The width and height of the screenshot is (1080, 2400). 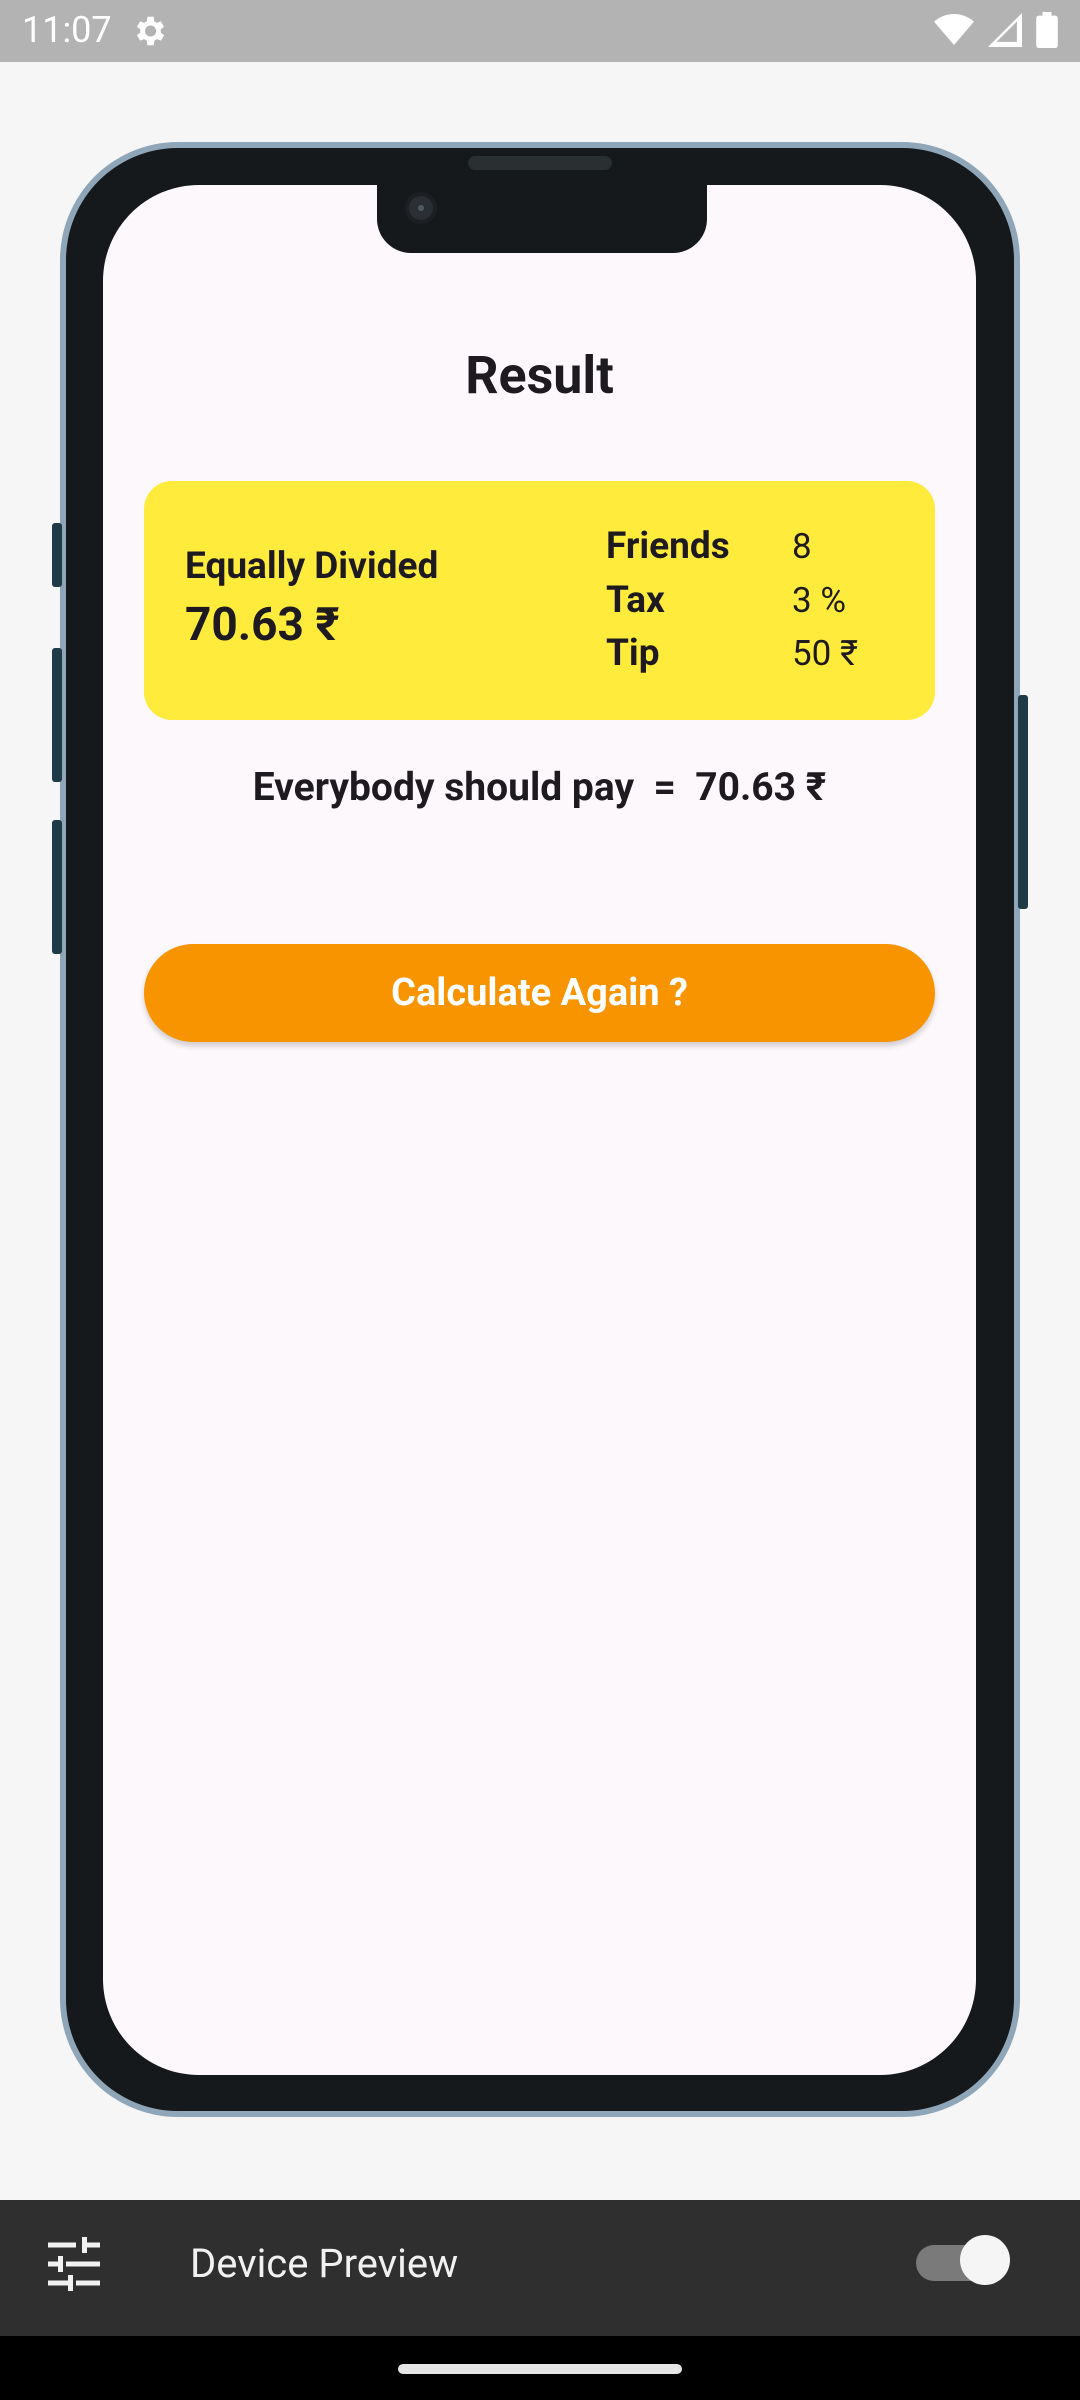 What do you see at coordinates (74, 2264) in the screenshot?
I see `sliders-icon` at bounding box center [74, 2264].